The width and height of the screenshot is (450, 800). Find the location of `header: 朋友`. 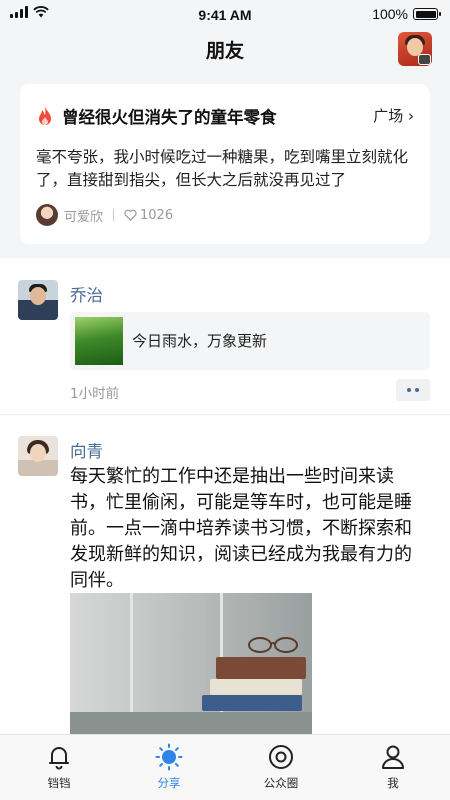

header: 朋友 is located at coordinates (225, 48).